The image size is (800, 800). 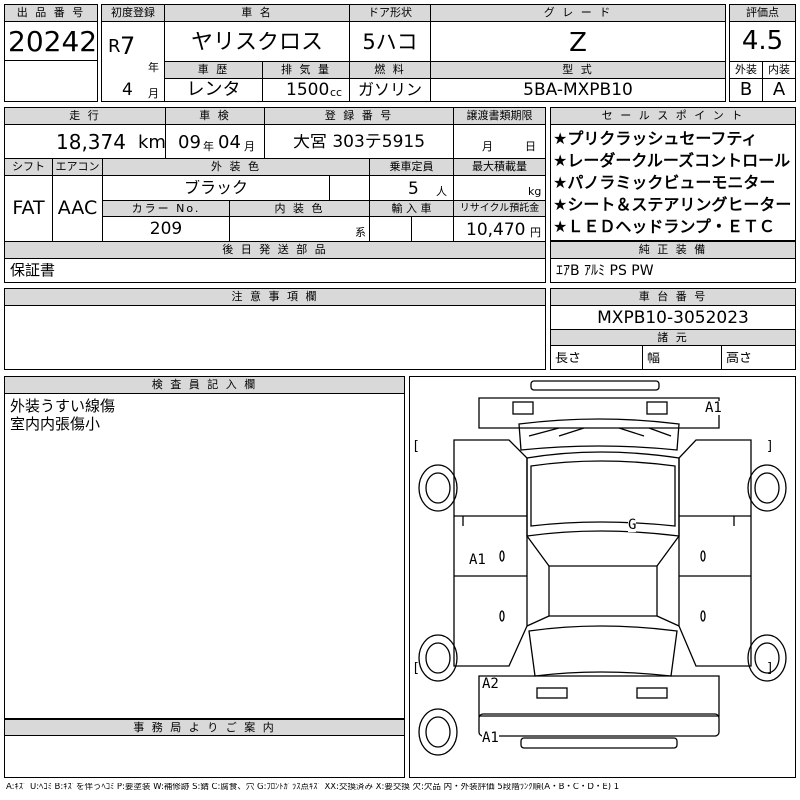 What do you see at coordinates (389, 90) in the screenshot?
I see `fuel: ガソリン` at bounding box center [389, 90].